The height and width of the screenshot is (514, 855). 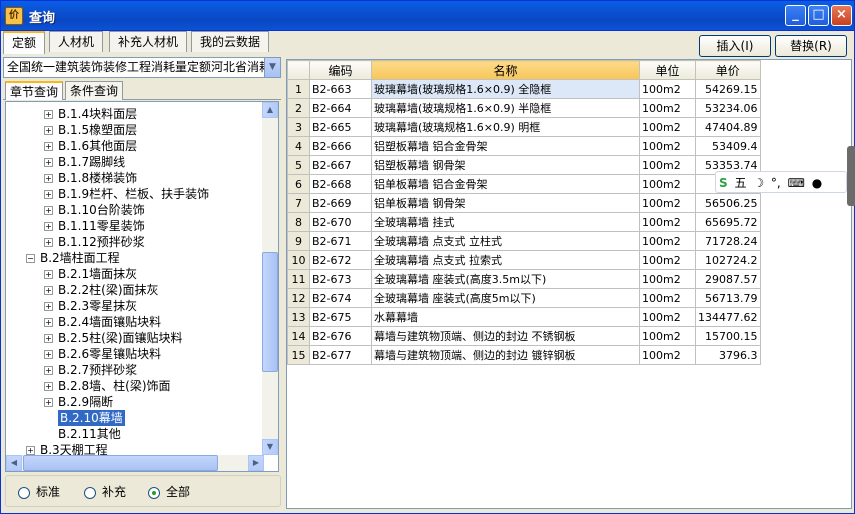 What do you see at coordinates (30, 258) in the screenshot?
I see `collapse-icon: −` at bounding box center [30, 258].